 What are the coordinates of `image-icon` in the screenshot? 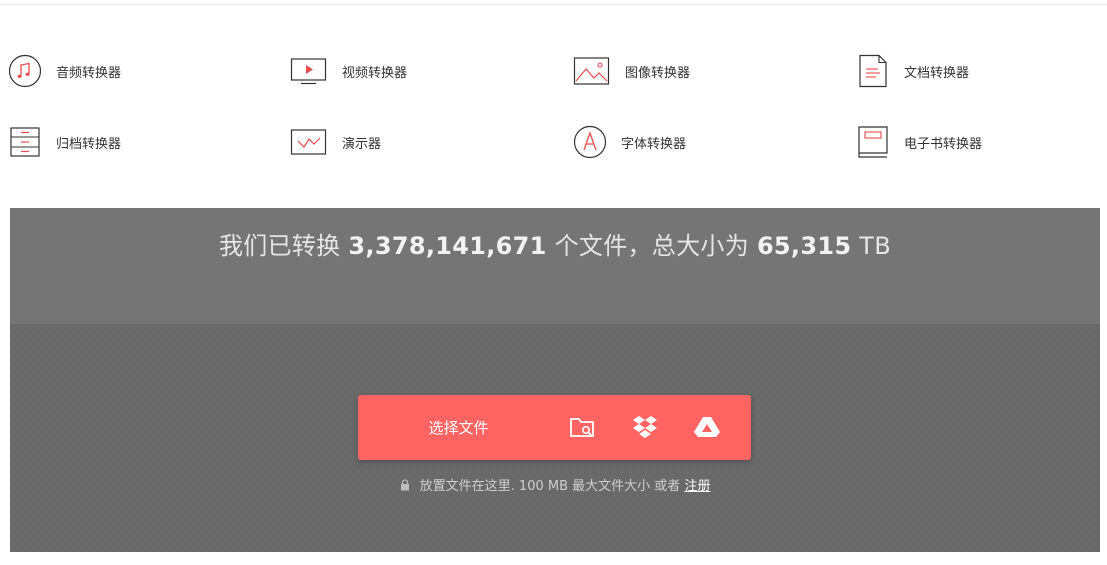 It's located at (592, 71).